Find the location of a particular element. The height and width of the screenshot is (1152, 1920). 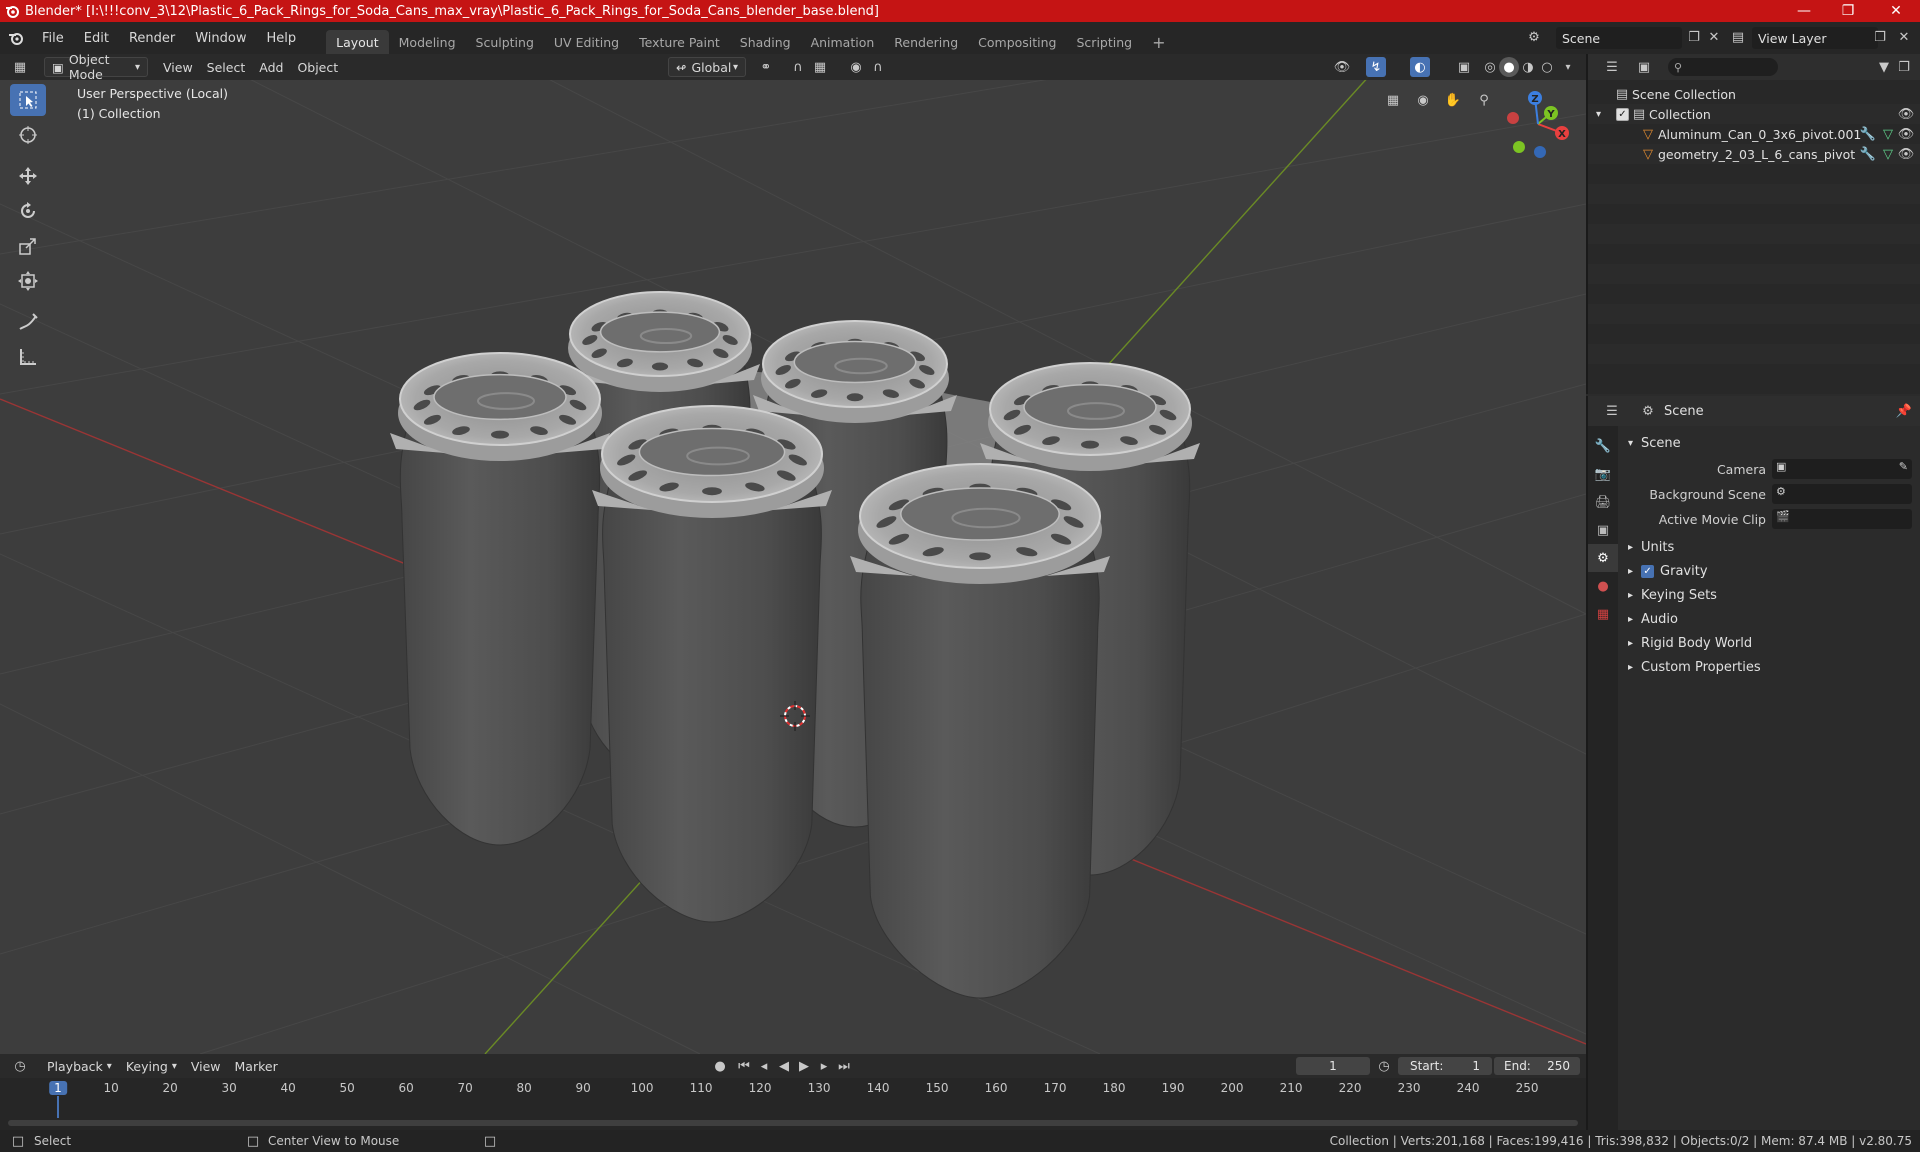

output-tab-icon: 🖨 is located at coordinates (1603, 502).